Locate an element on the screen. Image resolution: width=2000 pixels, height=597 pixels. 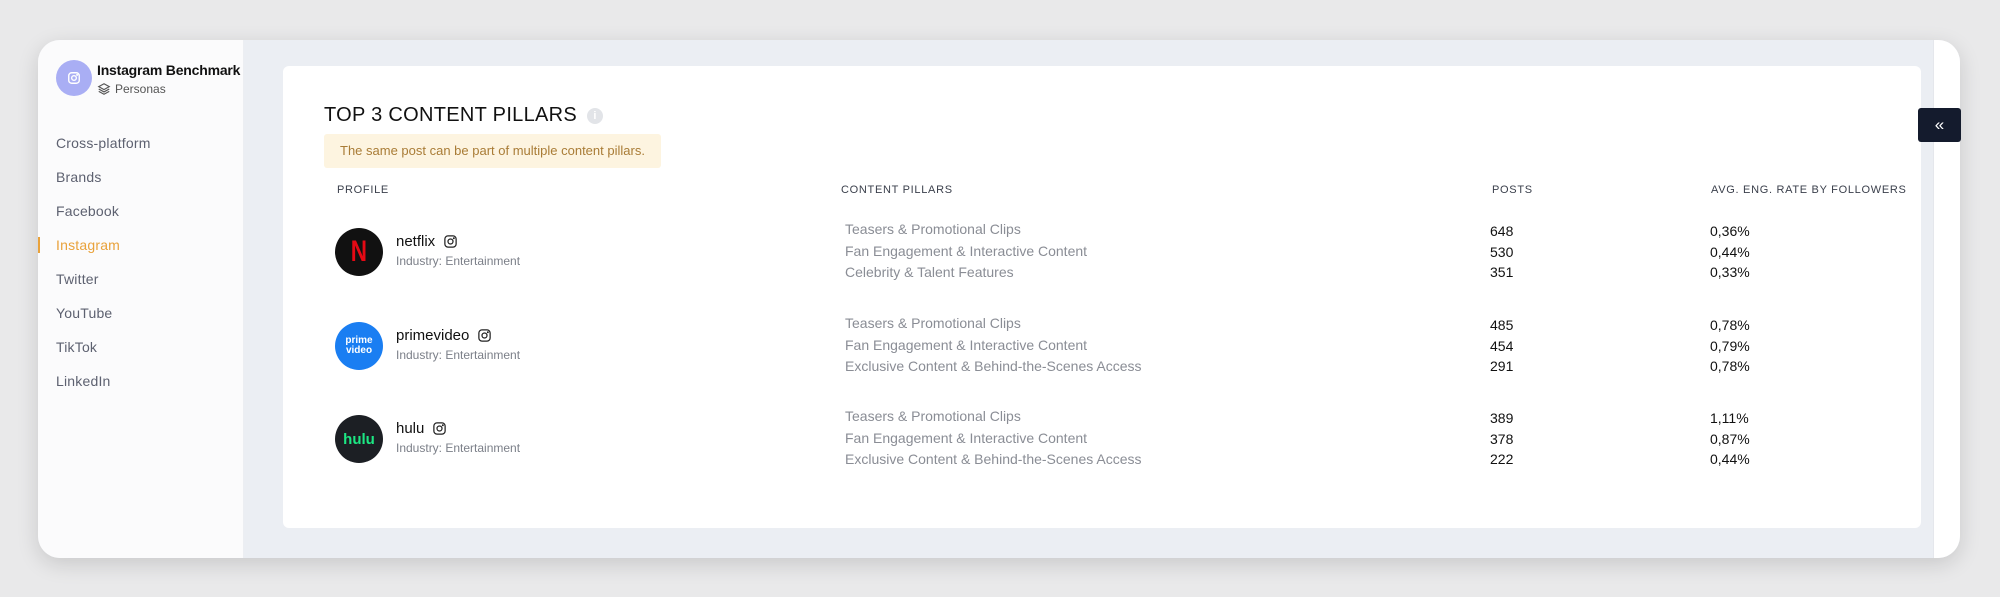
posts-count: 530 is located at coordinates (1502, 251).